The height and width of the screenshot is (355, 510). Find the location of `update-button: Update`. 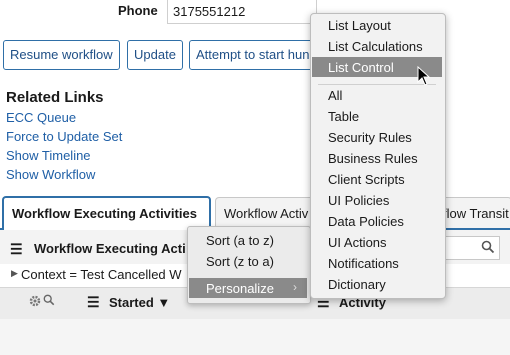

update-button: Update is located at coordinates (155, 55).